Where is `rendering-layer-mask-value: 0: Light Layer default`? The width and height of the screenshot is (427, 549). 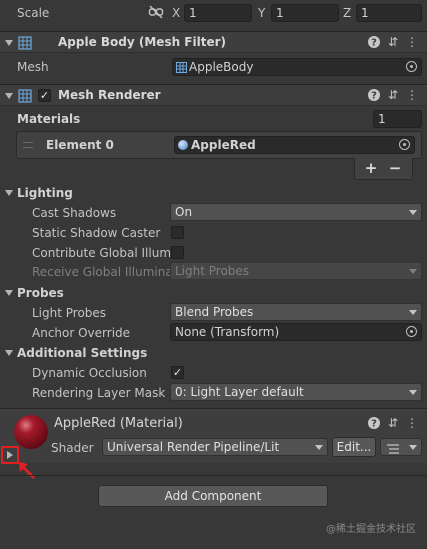
rendering-layer-mask-value: 0: Light Layer default is located at coordinates (239, 392).